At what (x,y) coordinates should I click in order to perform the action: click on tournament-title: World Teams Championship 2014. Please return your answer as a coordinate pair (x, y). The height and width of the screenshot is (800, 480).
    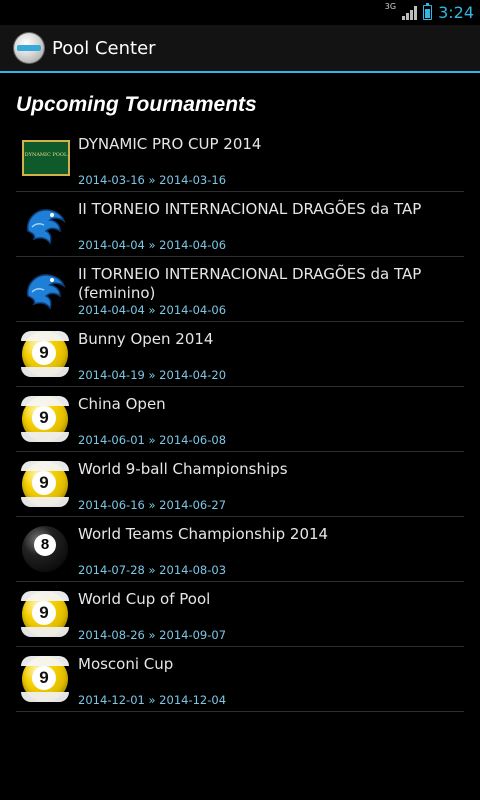
    Looking at the image, I should click on (203, 534).